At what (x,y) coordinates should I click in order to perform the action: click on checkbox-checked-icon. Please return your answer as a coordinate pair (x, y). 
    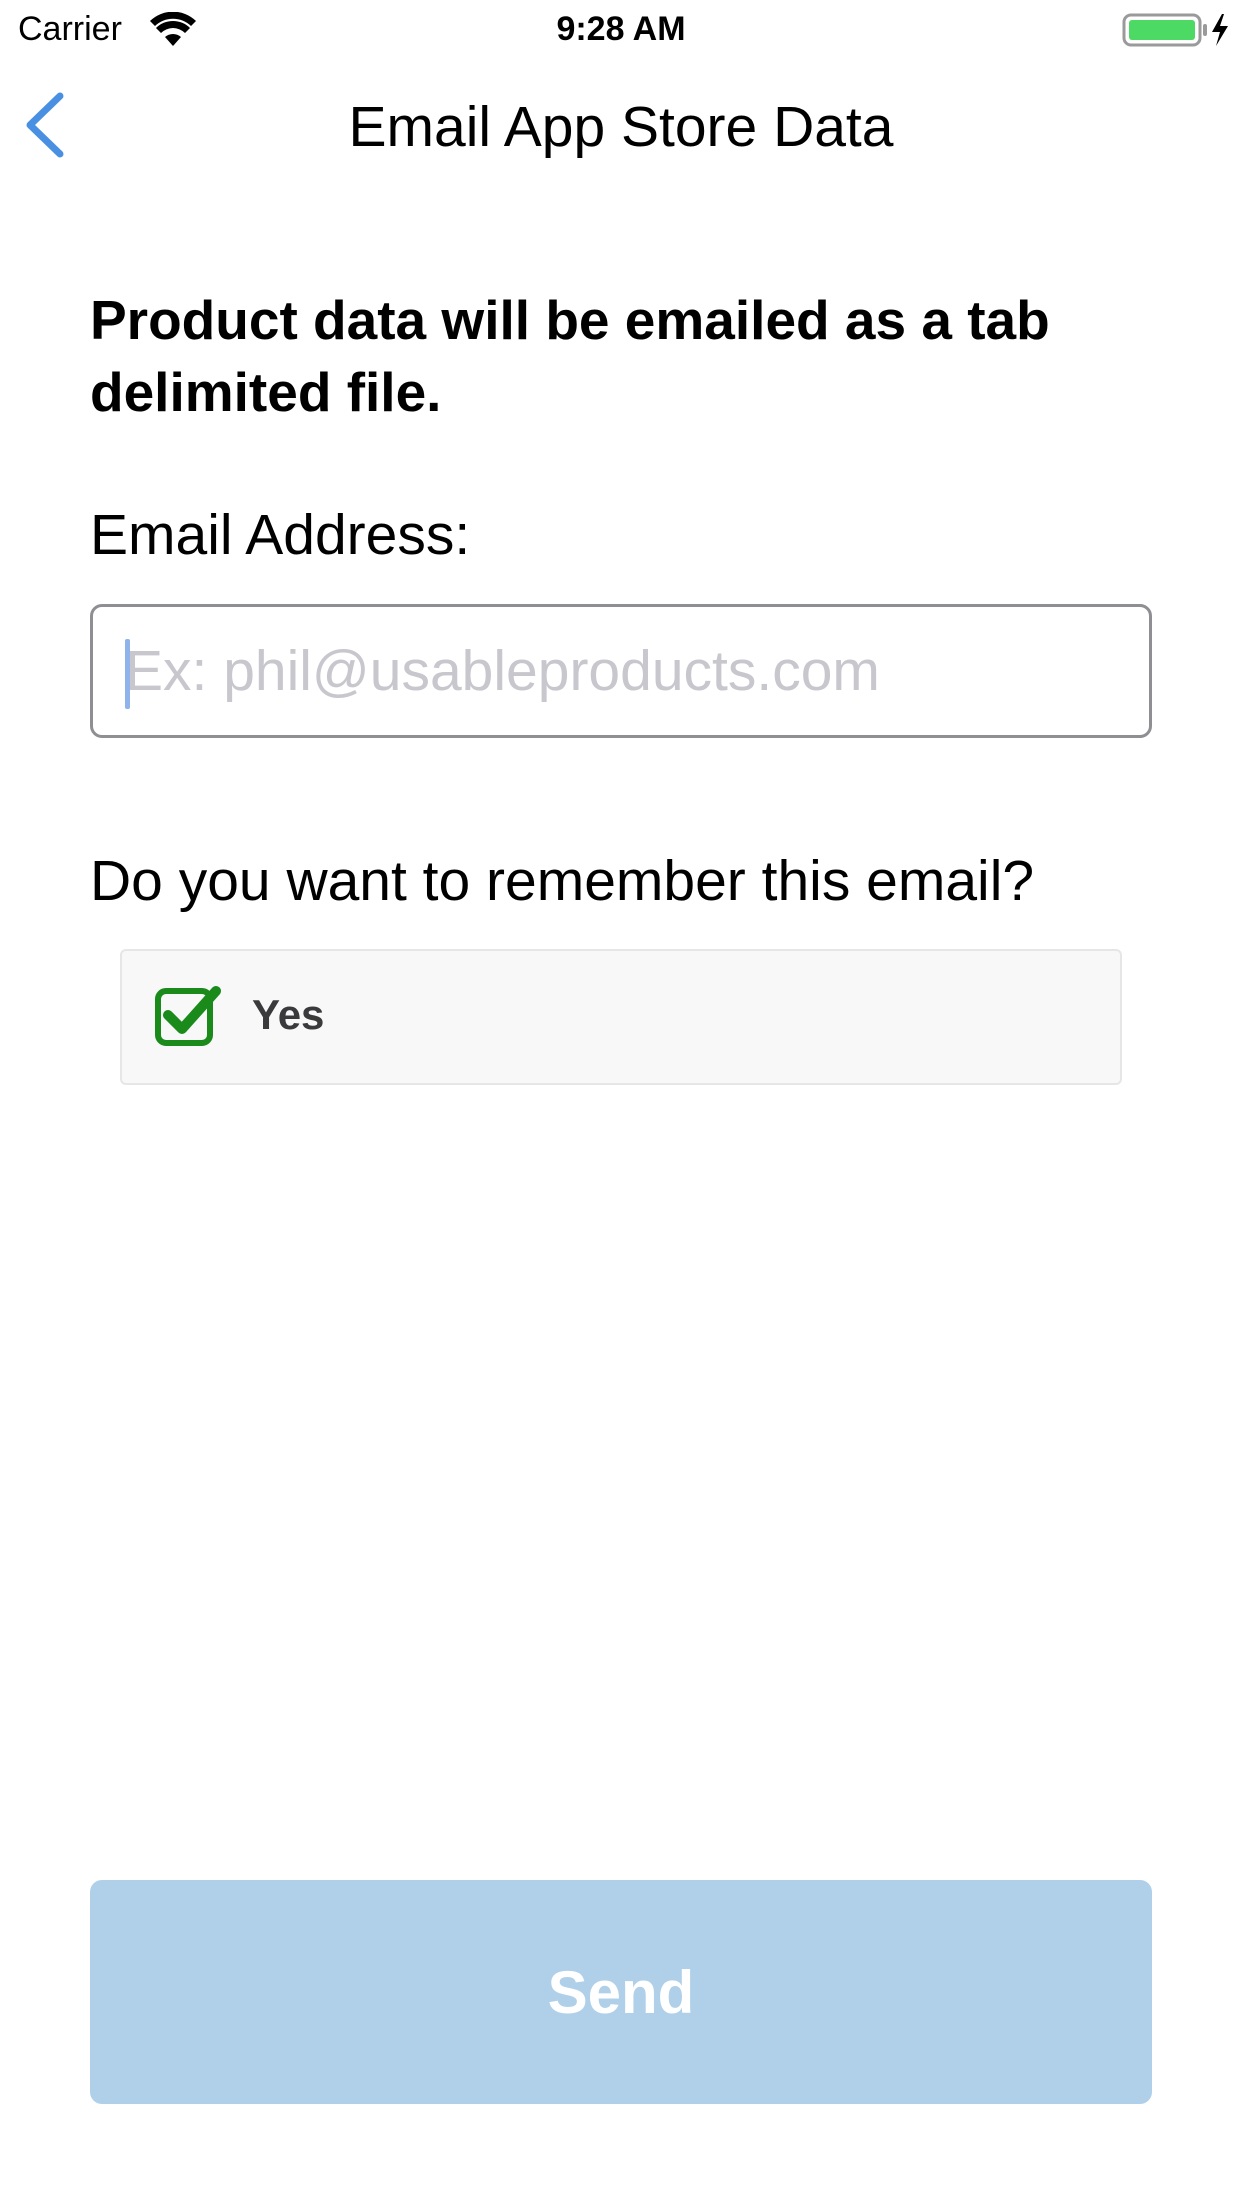
    Looking at the image, I should click on (188, 1017).